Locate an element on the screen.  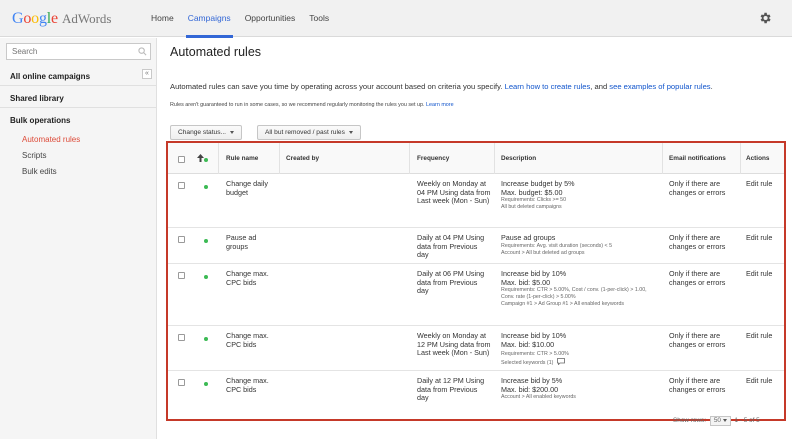
sidebar-item-bulk-edits: Bulk edits is located at coordinates (39, 171).